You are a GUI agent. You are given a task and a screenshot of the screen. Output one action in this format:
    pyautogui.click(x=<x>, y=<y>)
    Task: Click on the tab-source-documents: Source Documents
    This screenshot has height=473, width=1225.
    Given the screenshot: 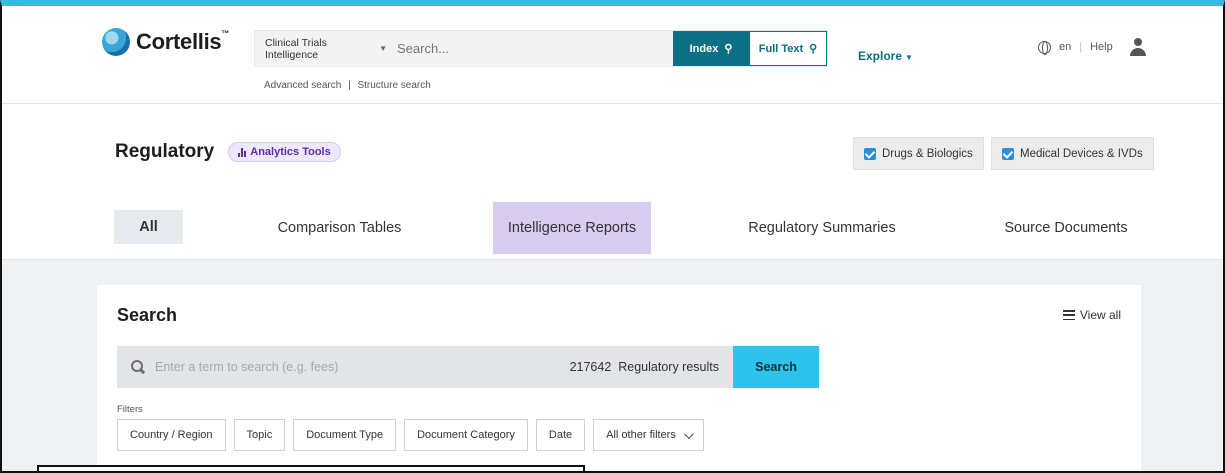 What is the action you would take?
    pyautogui.click(x=1066, y=228)
    